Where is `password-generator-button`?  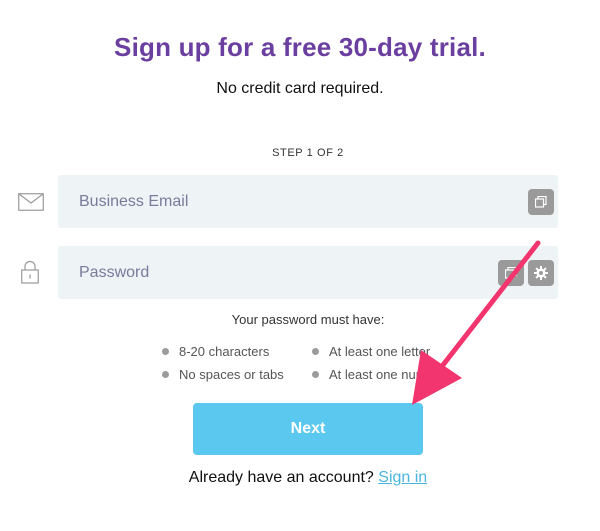
password-generator-button is located at coordinates (541, 273).